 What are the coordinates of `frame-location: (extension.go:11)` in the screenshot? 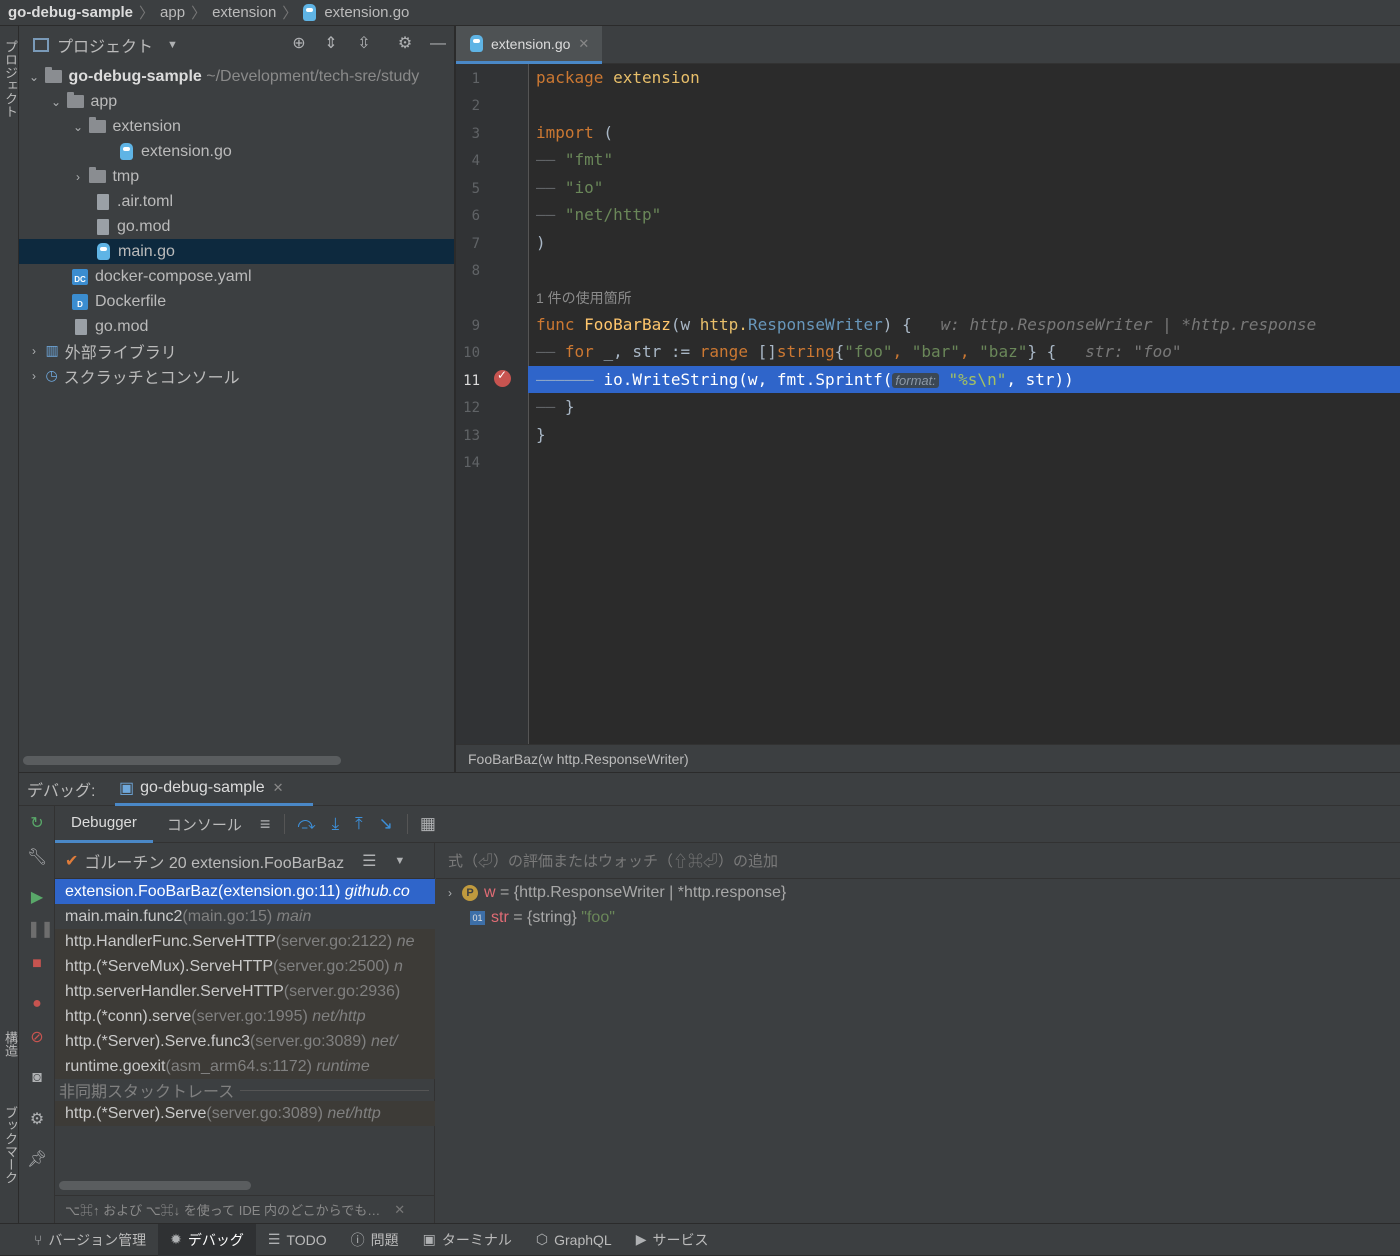 It's located at (279, 891).